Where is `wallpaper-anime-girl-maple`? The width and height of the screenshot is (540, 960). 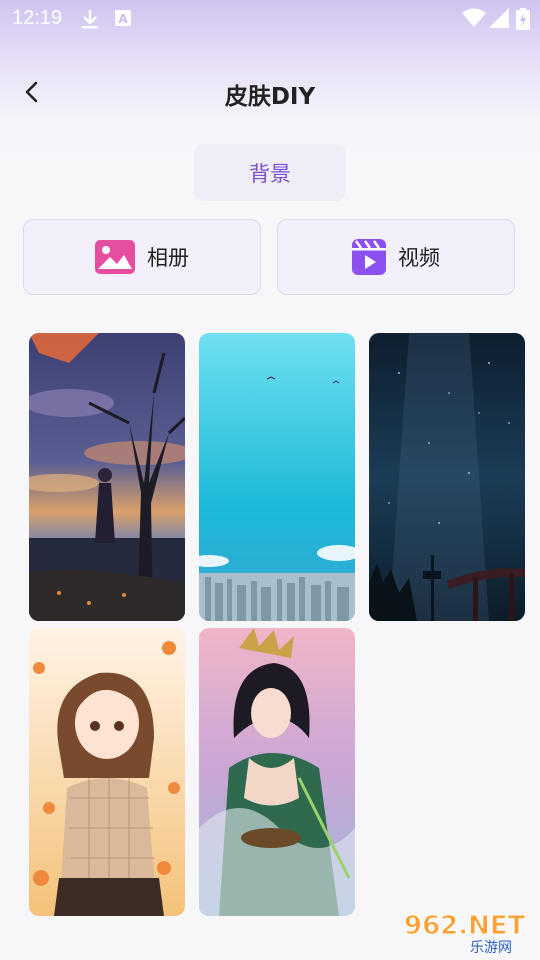 wallpaper-anime-girl-maple is located at coordinates (107, 772).